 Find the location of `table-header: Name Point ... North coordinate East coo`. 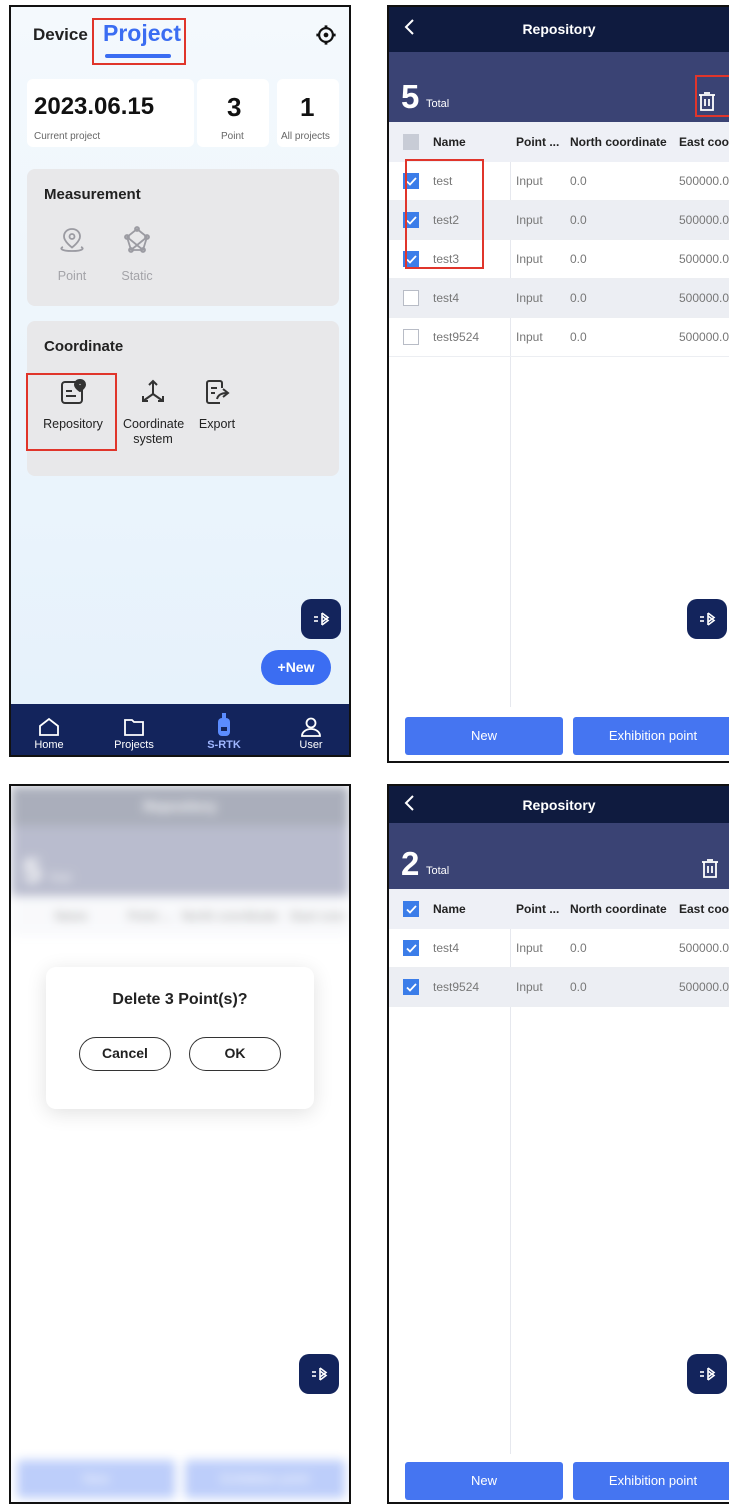

table-header: Name Point ... North coordinate East coo is located at coordinates (559, 909).